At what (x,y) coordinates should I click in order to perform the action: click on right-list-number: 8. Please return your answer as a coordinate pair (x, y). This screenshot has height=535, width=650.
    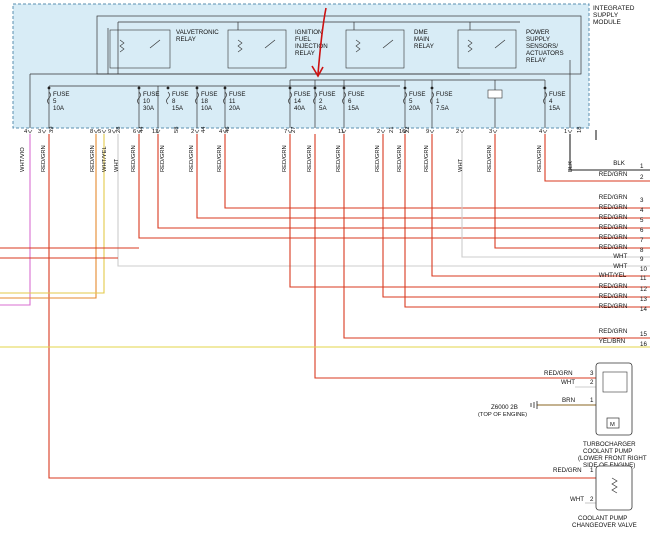
    Looking at the image, I should click on (642, 250).